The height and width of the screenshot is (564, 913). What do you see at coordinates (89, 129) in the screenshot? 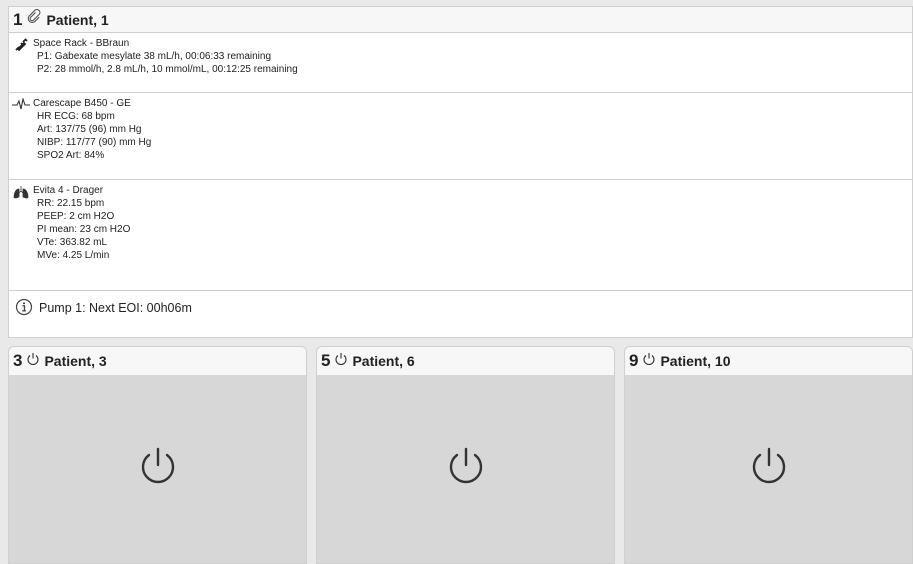
I see `device-line: Art: 137/75 (96) mm Hg` at bounding box center [89, 129].